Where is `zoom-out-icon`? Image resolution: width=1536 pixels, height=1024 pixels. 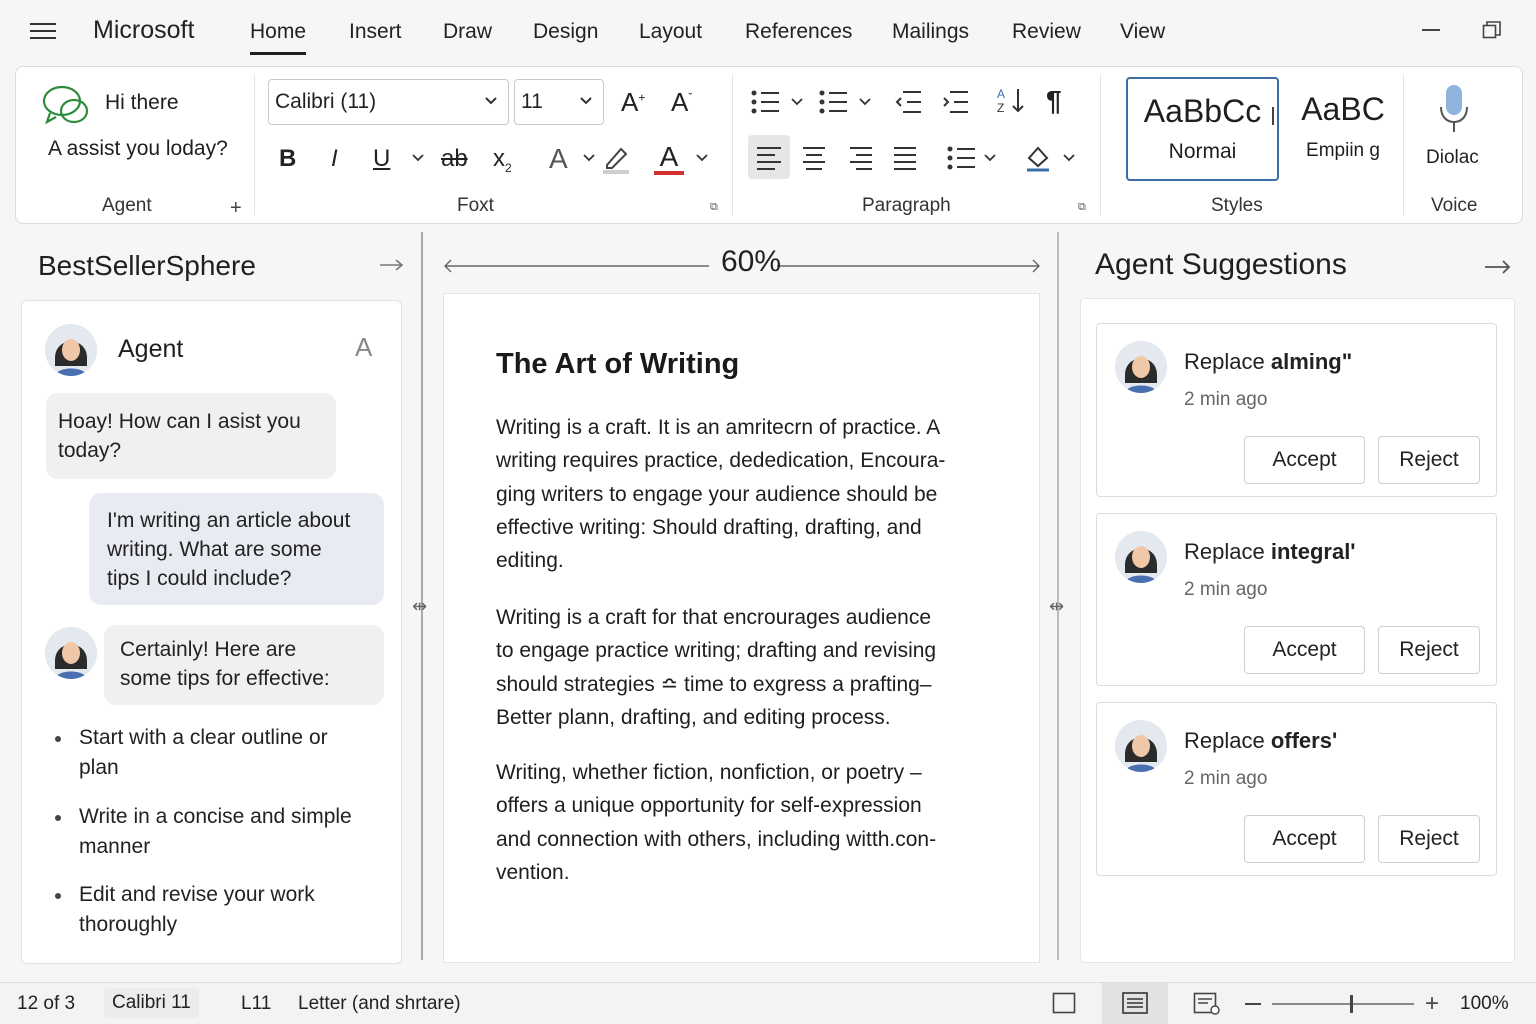 zoom-out-icon is located at coordinates (1253, 1004).